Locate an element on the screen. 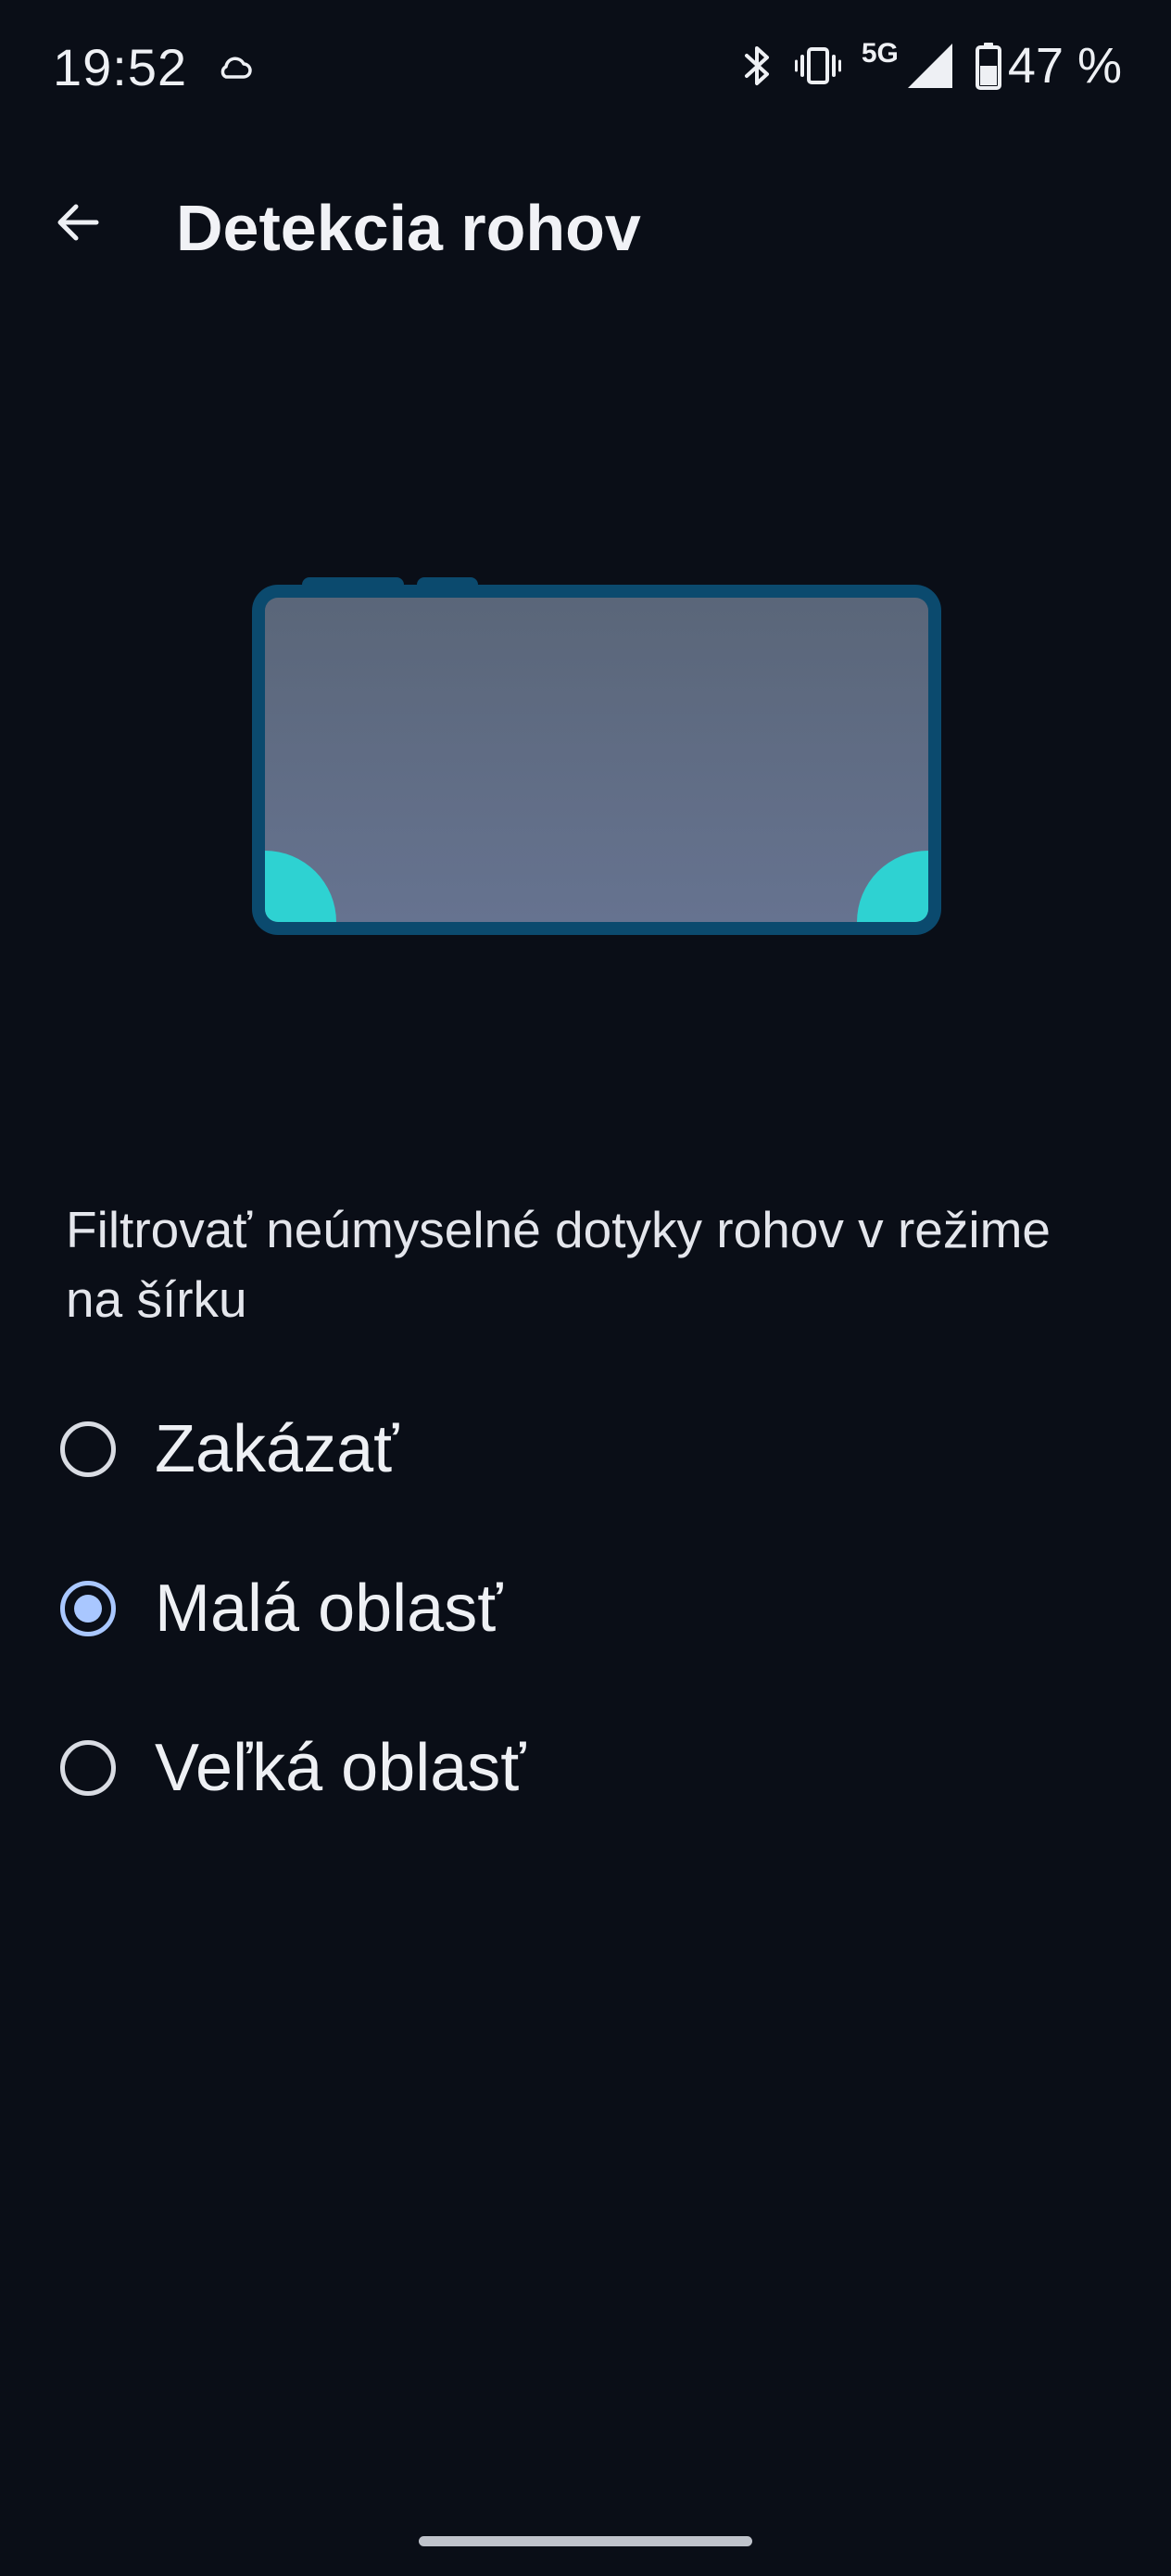 The width and height of the screenshot is (1171, 2576). network-type: 5G is located at coordinates (880, 53).